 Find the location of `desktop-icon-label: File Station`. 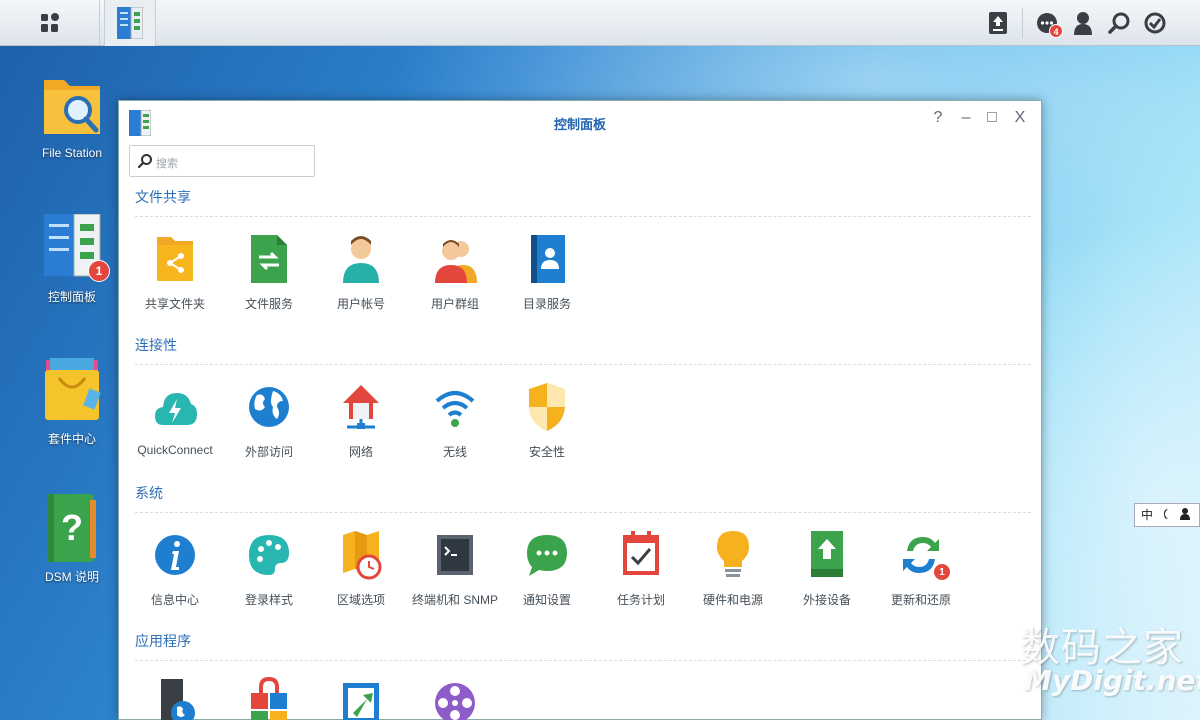

desktop-icon-label: File Station is located at coordinates (72, 153).